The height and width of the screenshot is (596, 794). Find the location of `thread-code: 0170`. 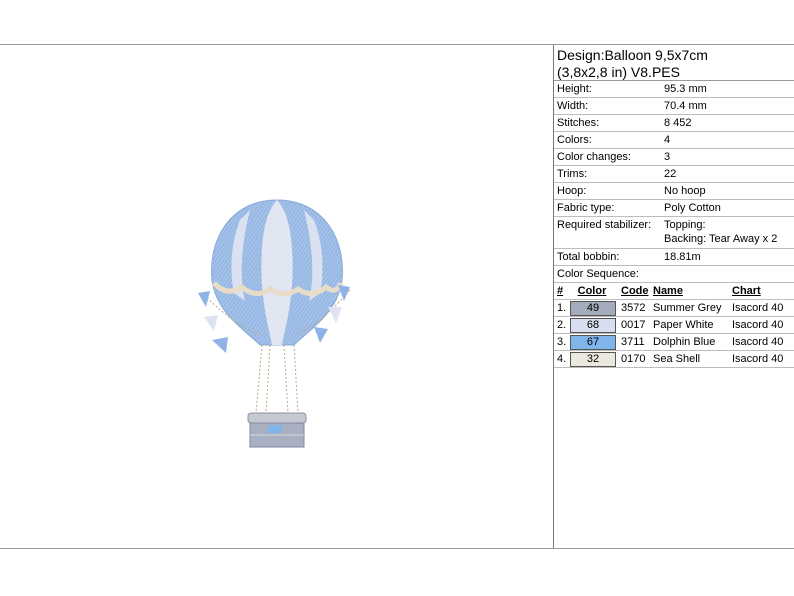

thread-code: 0170 is located at coordinates (633, 359).